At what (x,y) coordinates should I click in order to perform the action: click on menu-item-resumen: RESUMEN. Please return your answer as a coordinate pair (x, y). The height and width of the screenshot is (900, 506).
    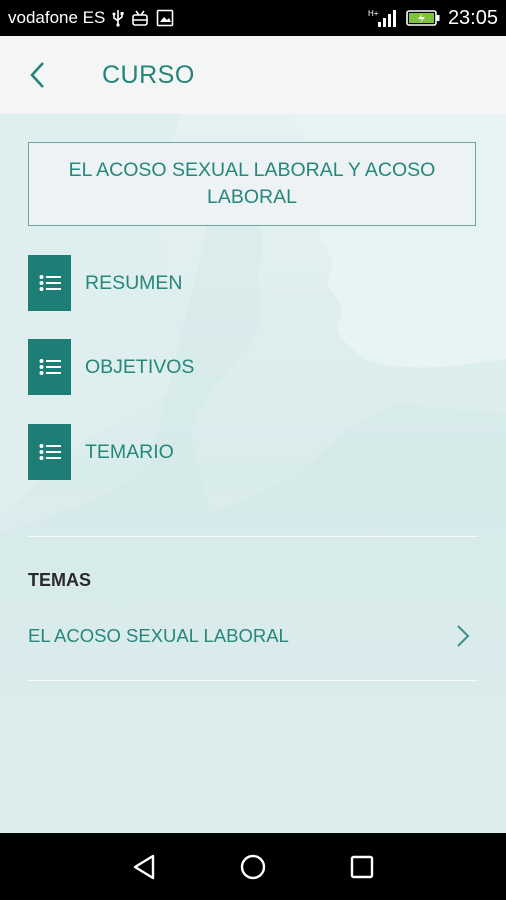
    Looking at the image, I should click on (105, 283).